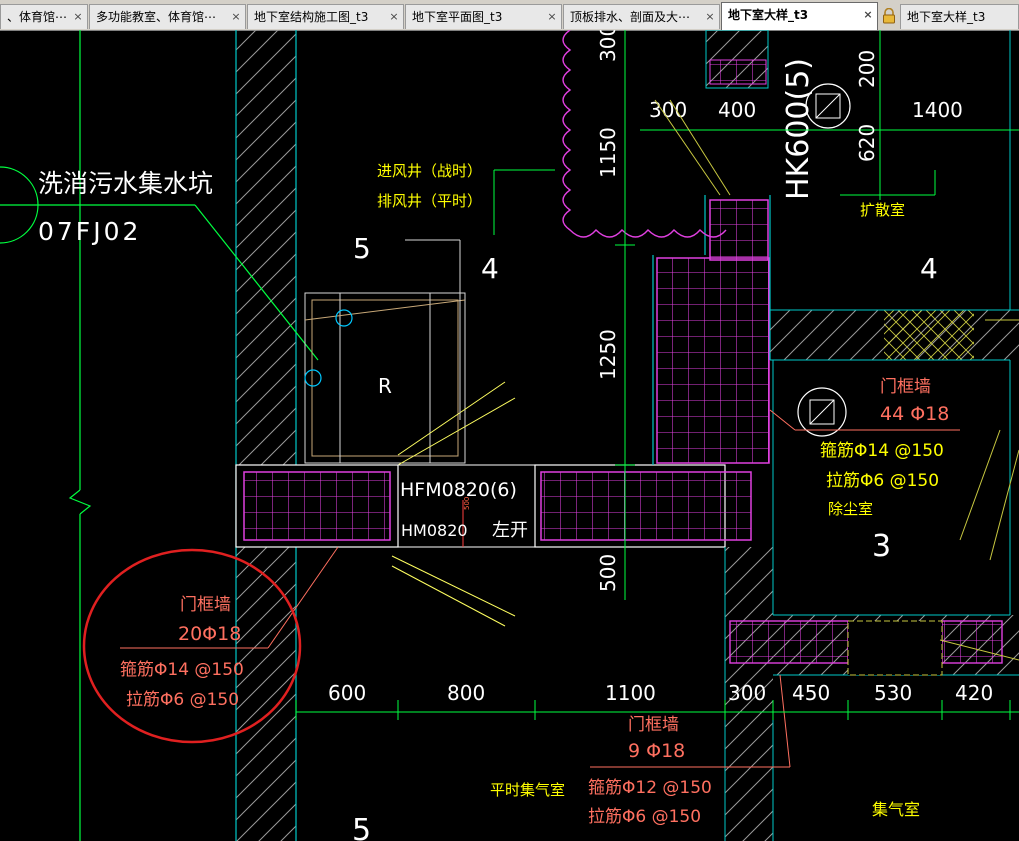 The height and width of the screenshot is (841, 1019). I want to click on wall-c-main: 9 Φ18, so click(656, 751).